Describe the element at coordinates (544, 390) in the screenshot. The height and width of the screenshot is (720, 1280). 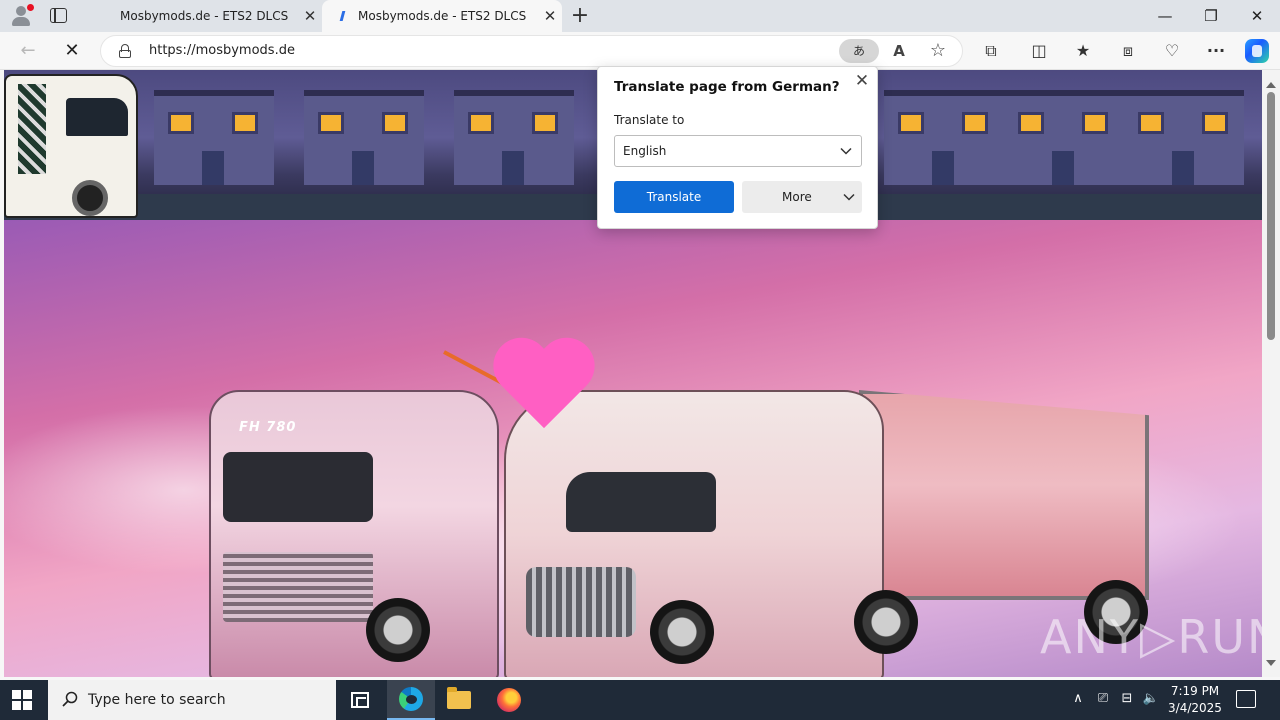
I see `heart-icon` at that location.